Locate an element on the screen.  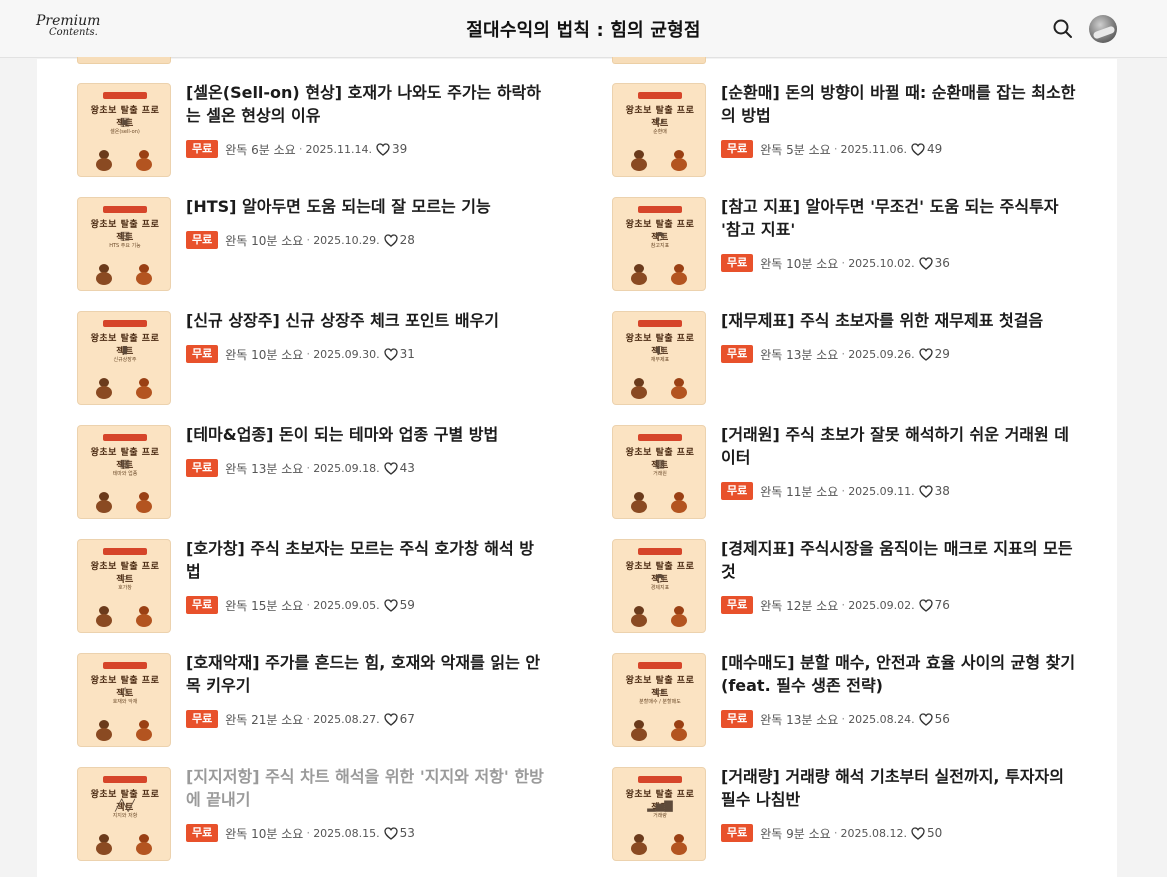
post-title: [HTS] 알아두면 도움 되는데 잘 모르는 기능 is located at coordinates (366, 206).